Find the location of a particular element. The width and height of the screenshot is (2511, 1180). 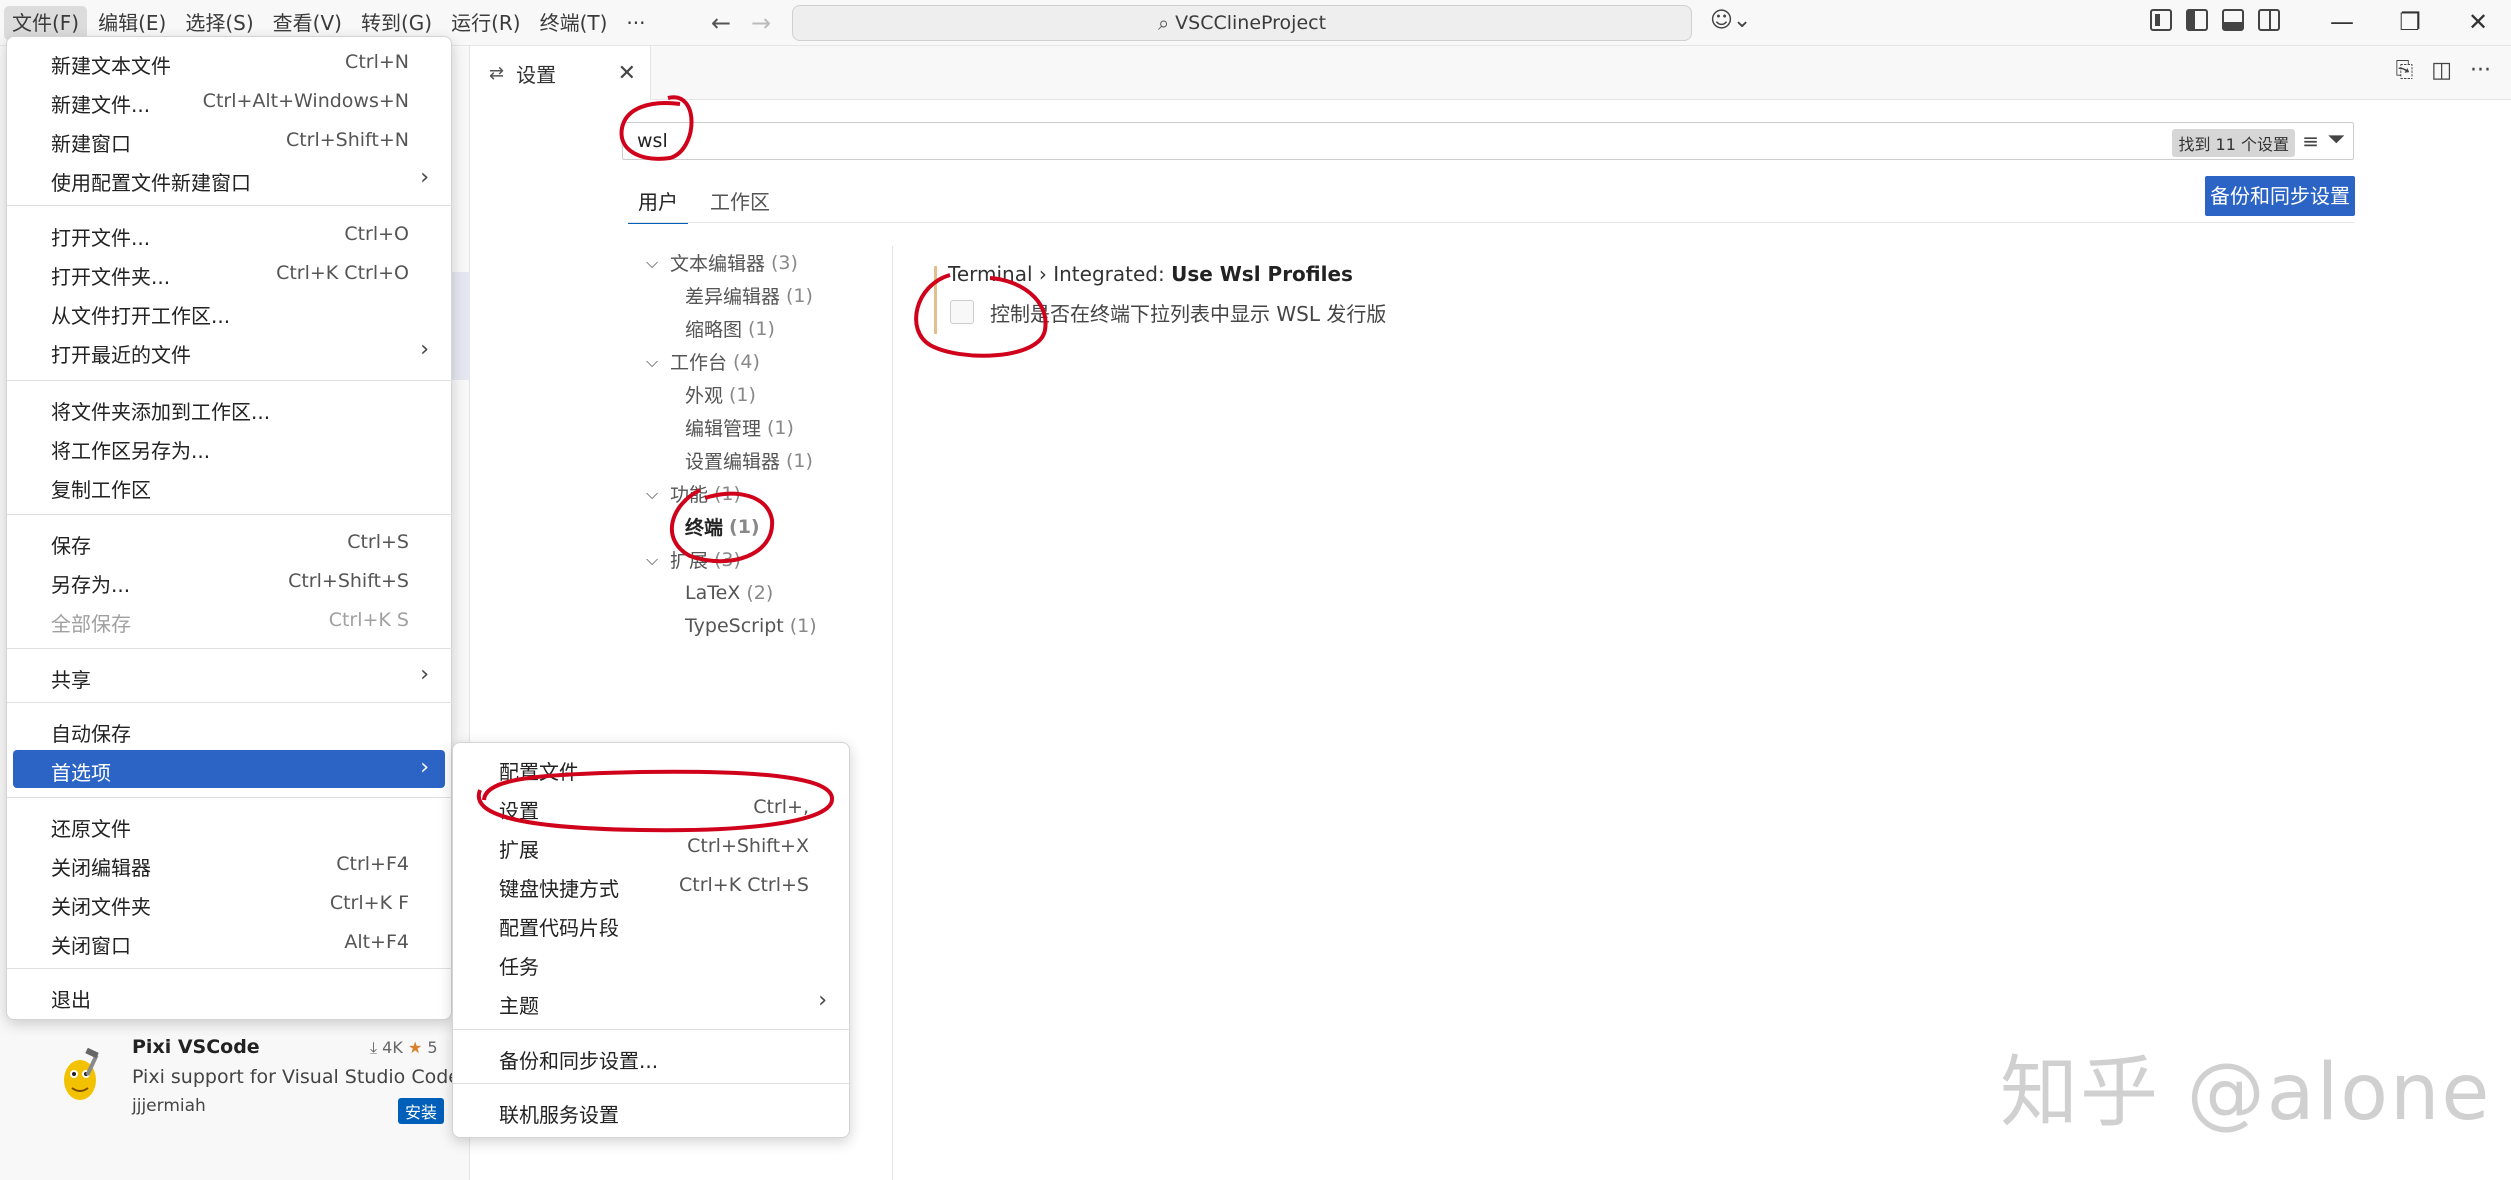

menu-item-profiles: 配置文件 is located at coordinates (651, 768).